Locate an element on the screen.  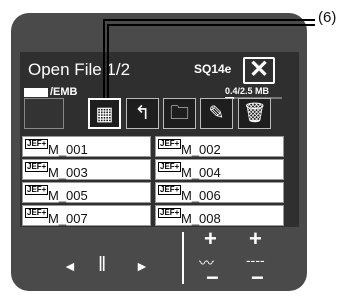
list-item: JEF+ M_005 is located at coordinates (86, 192).